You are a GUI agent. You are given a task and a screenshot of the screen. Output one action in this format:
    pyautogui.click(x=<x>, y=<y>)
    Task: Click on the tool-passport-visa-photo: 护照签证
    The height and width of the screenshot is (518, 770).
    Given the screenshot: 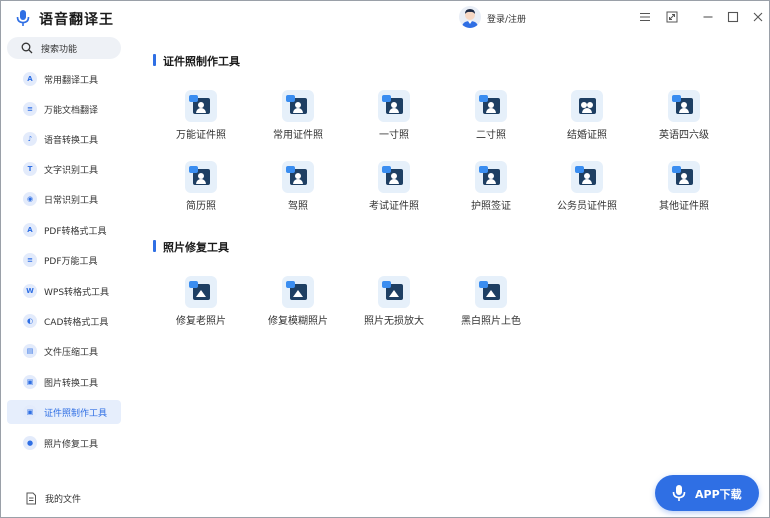 What is the action you would take?
    pyautogui.click(x=491, y=191)
    